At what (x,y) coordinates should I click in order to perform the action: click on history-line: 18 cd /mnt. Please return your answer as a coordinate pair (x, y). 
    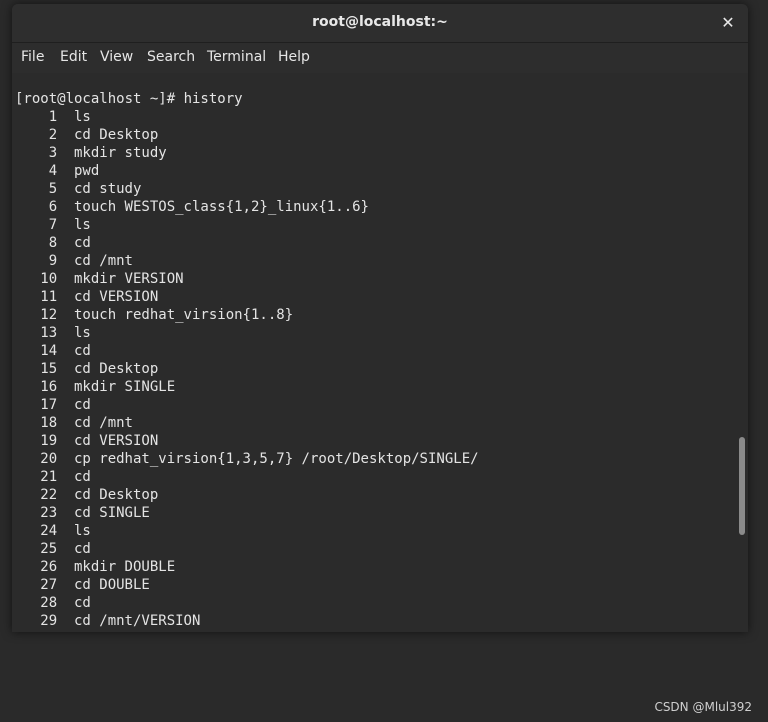
    Looking at the image, I should click on (247, 423).